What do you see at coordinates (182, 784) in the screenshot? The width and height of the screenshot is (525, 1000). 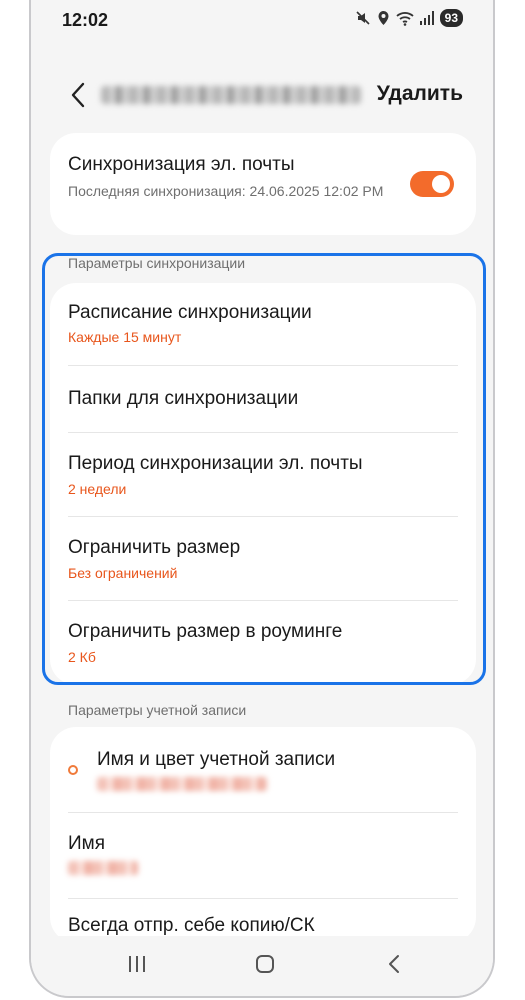 I see `account-name-redacted` at bounding box center [182, 784].